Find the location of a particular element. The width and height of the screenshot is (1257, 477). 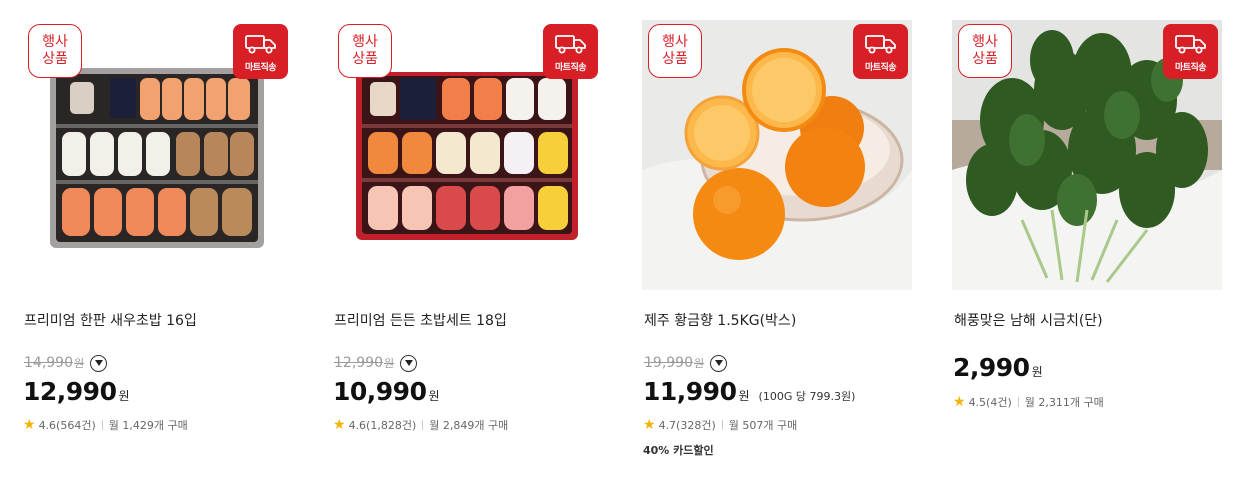

product-title: 제주 황금향 1.5KG(박스) is located at coordinates (720, 320).